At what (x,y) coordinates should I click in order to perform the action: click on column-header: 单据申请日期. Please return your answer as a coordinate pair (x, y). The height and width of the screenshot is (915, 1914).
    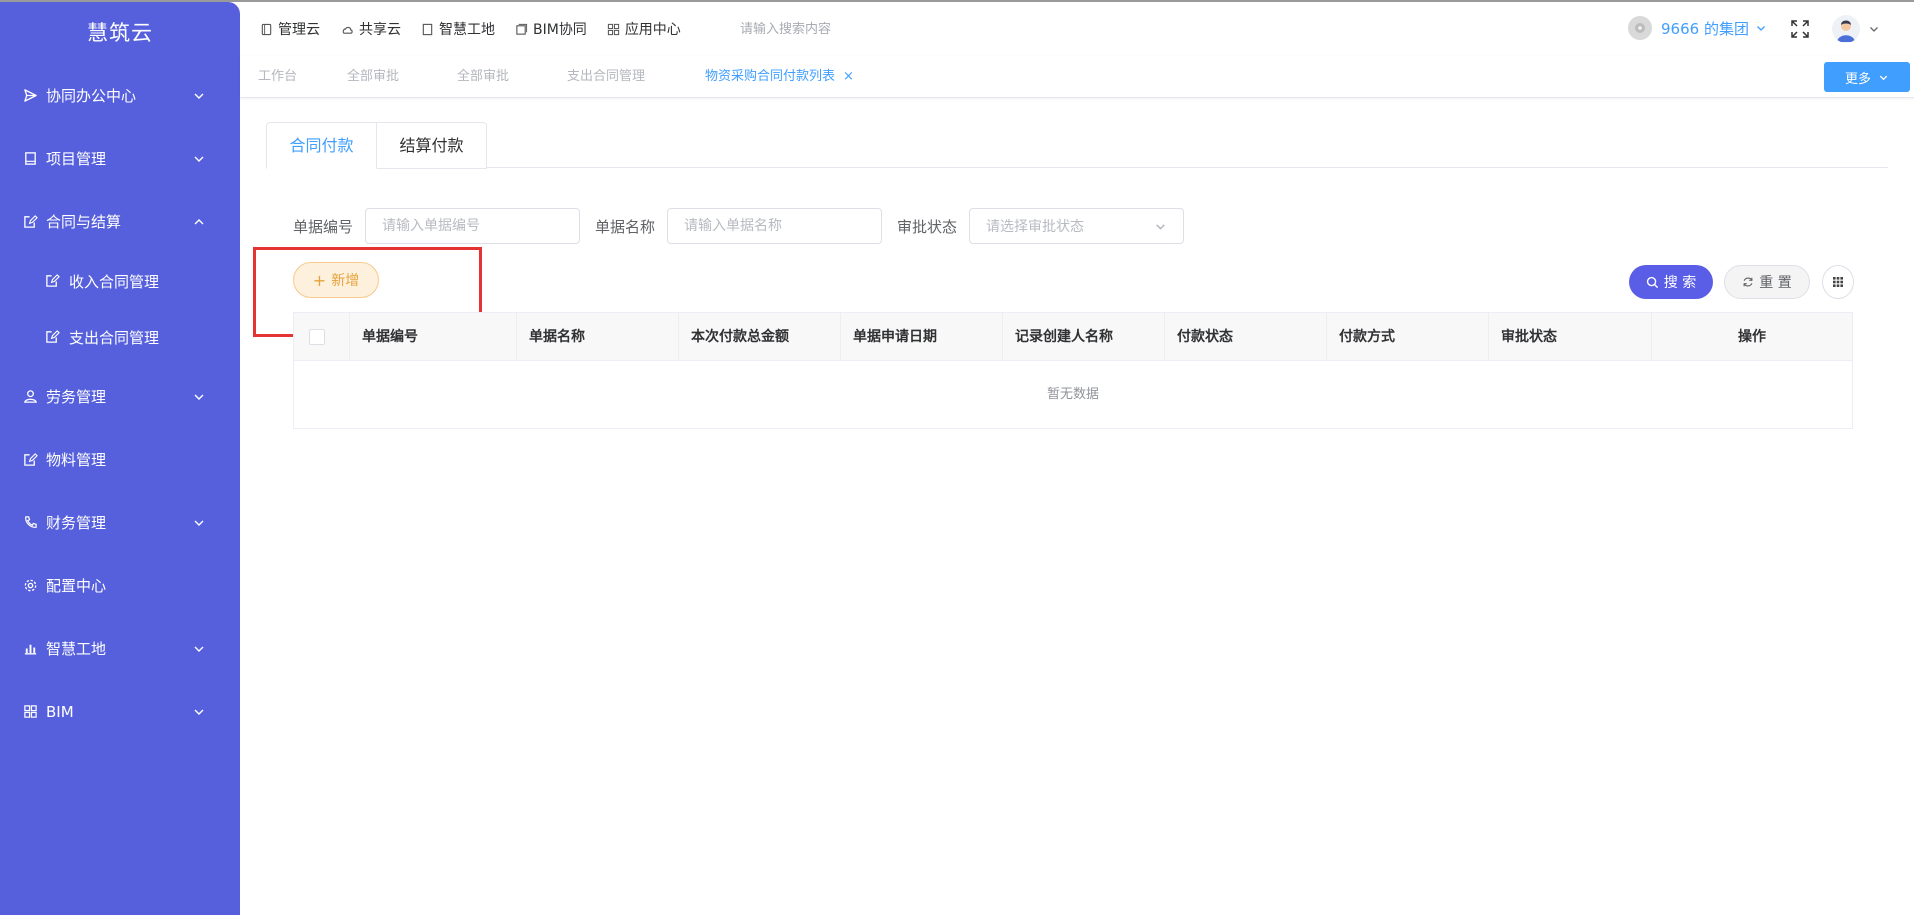
    Looking at the image, I should click on (922, 337).